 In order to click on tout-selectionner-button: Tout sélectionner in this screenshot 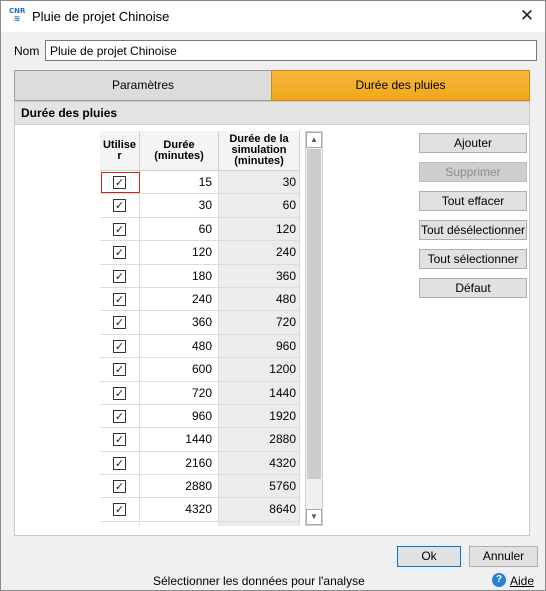, I will do `click(473, 259)`.